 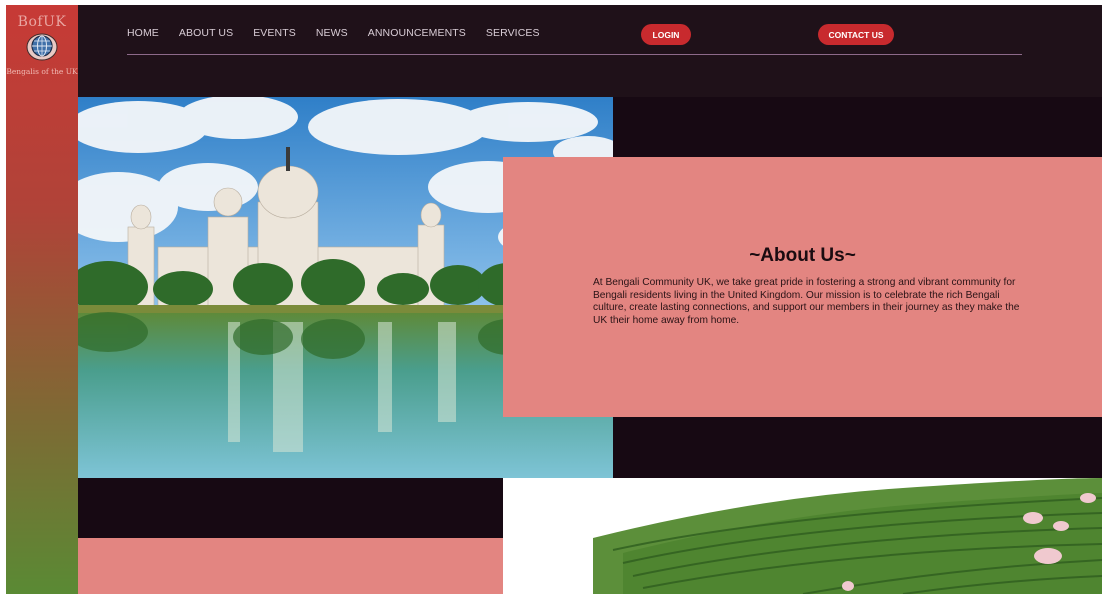 I want to click on sidebar: BofUK Bengalis of the UK, so click(x=42, y=299).